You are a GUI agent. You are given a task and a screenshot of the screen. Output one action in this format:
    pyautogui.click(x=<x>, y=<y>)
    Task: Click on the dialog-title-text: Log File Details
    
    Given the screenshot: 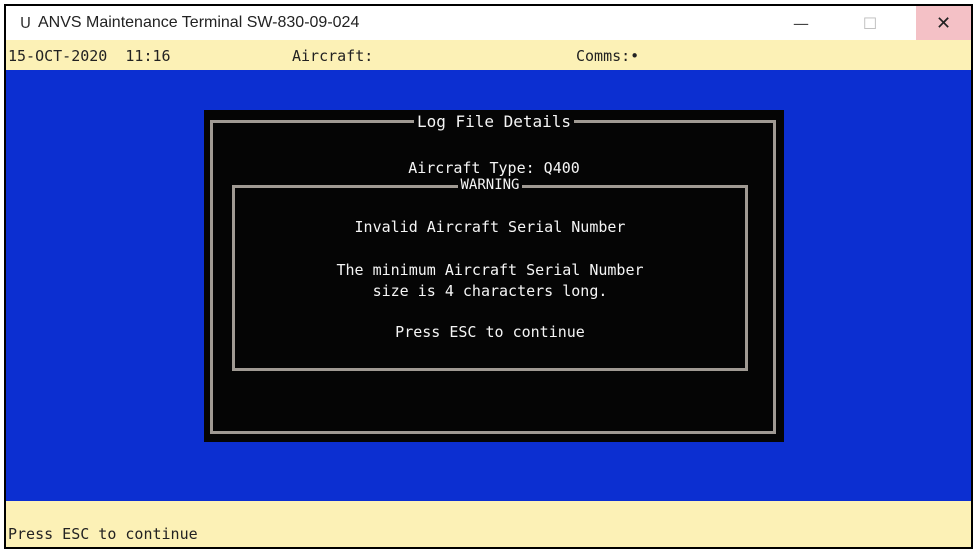 What is the action you would take?
    pyautogui.click(x=494, y=121)
    